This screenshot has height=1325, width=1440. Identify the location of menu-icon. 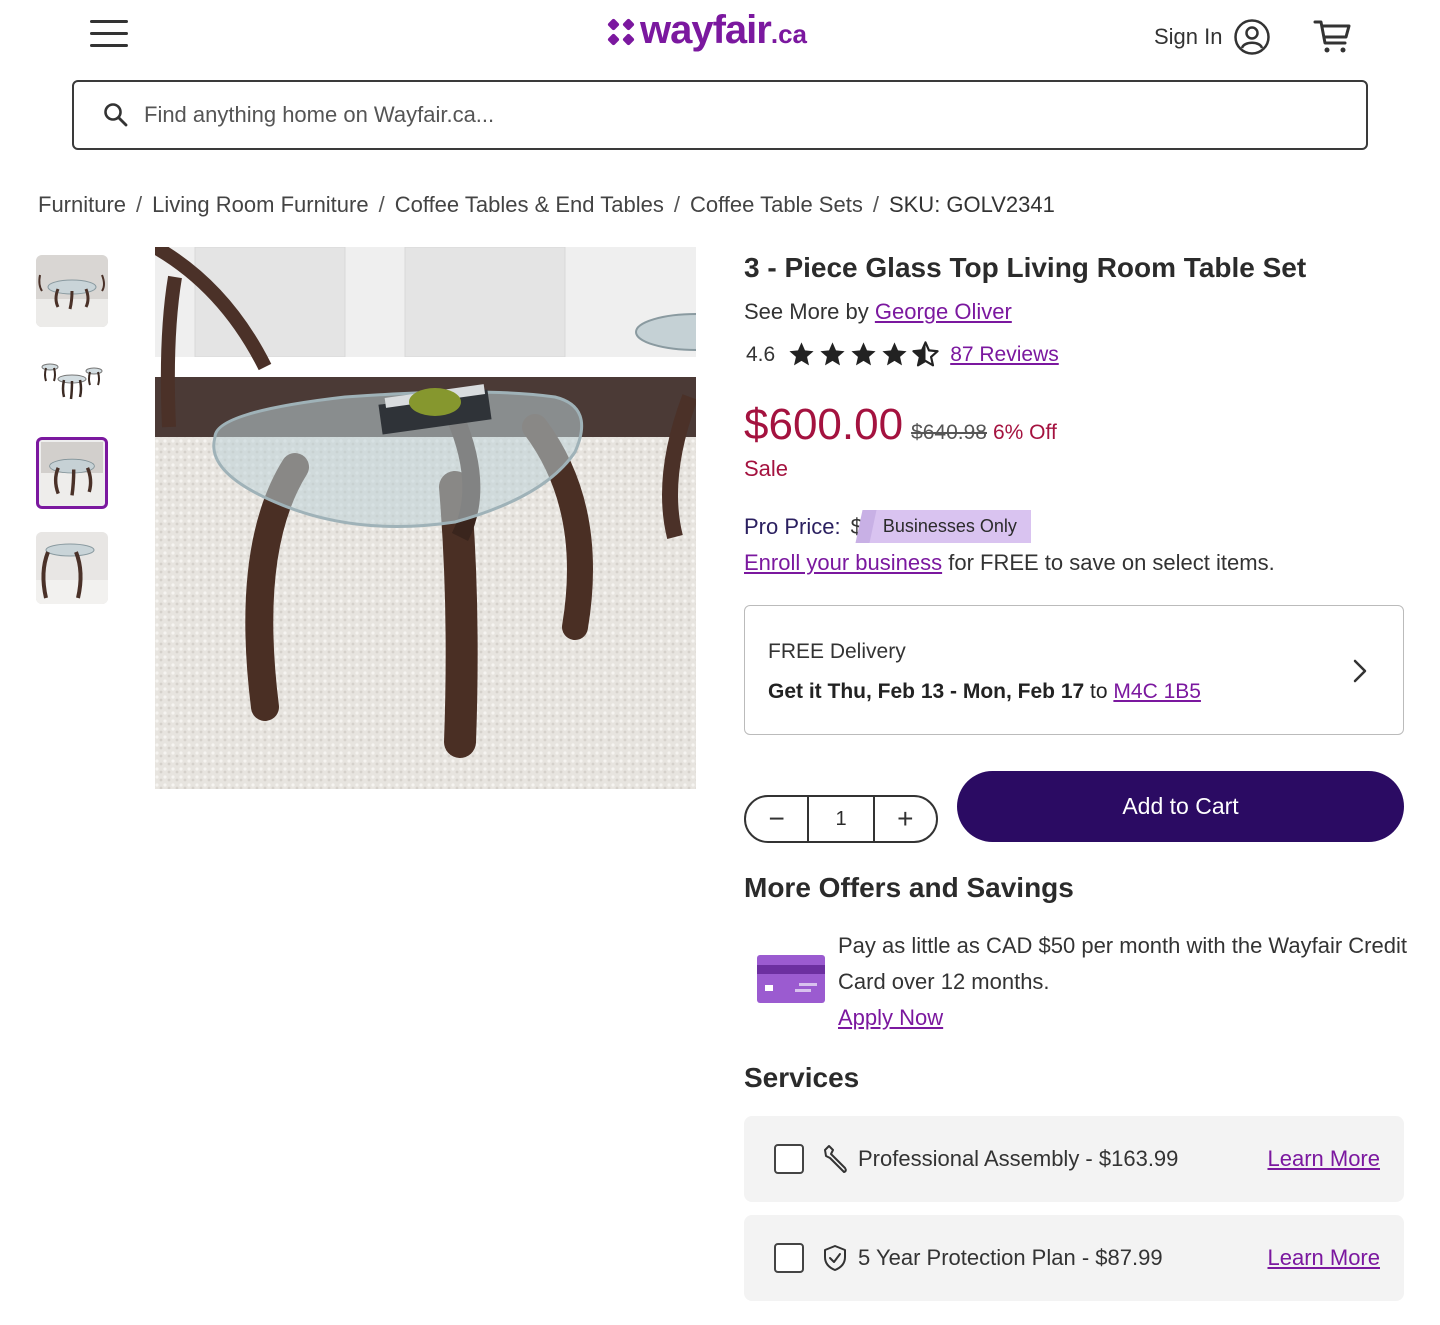
(109, 35).